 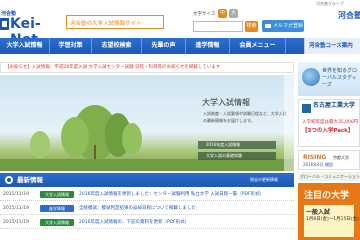 What do you see at coordinates (311, 77) in the screenshot?
I see `globe-icon` at bounding box center [311, 77].